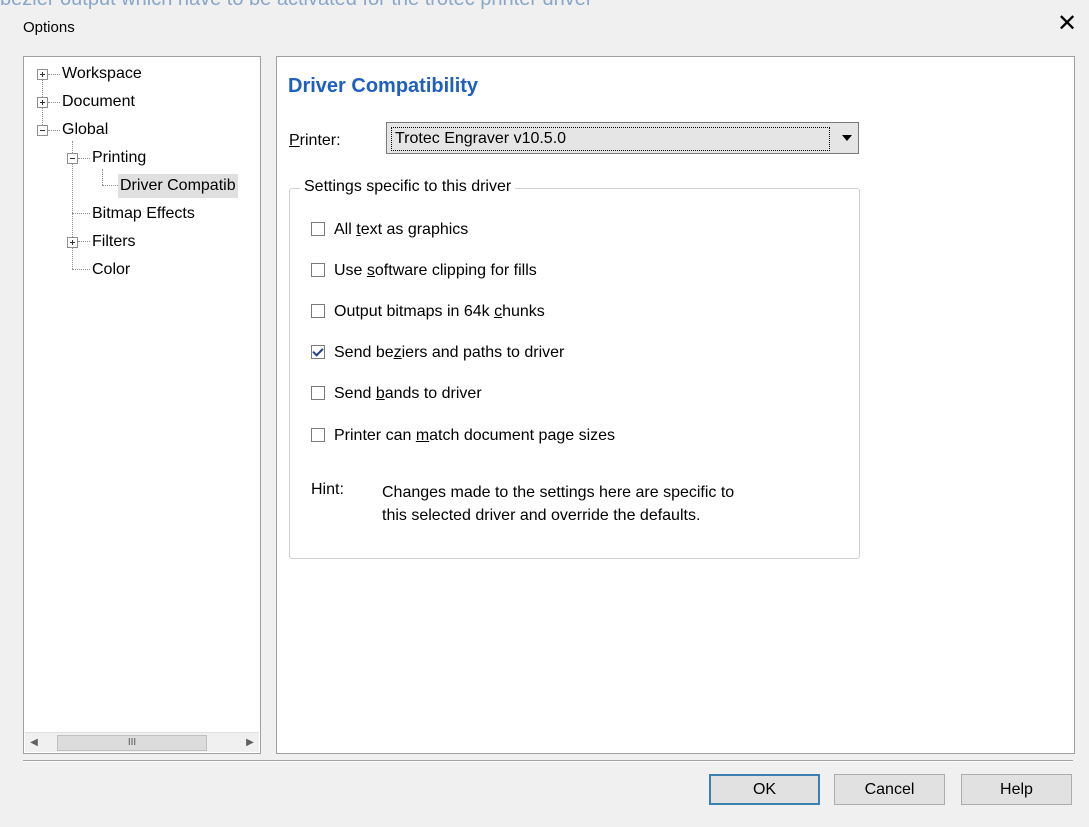  What do you see at coordinates (475, 435) in the screenshot?
I see `checkbox-label: Printer can match document page sizes` at bounding box center [475, 435].